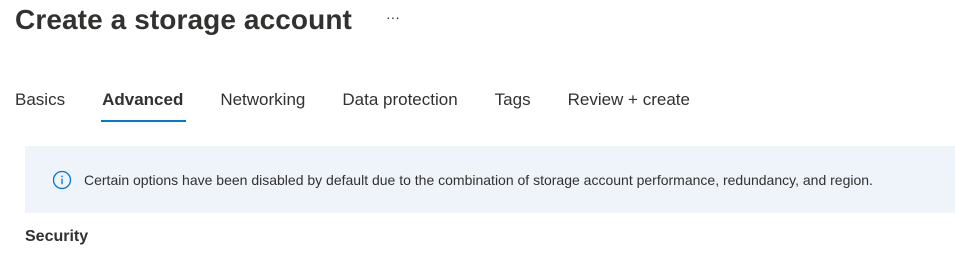 The height and width of the screenshot is (254, 955). What do you see at coordinates (144, 104) in the screenshot?
I see `tab-advanced: Advanced` at bounding box center [144, 104].